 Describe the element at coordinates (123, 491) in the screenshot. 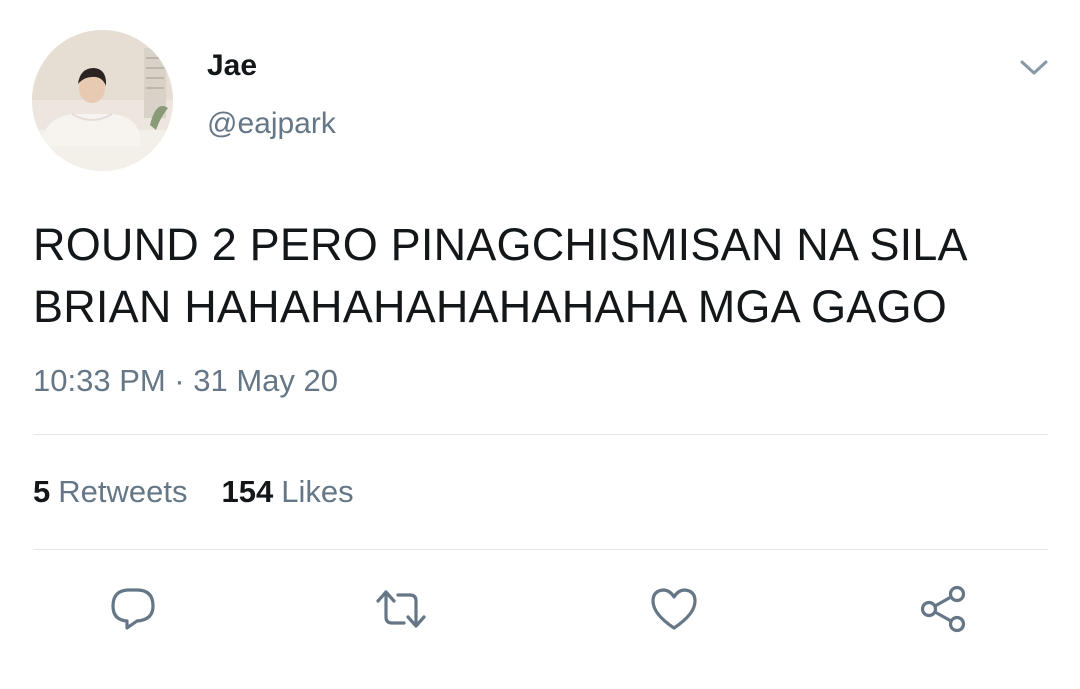

I see `retweets-label: Retweets` at that location.